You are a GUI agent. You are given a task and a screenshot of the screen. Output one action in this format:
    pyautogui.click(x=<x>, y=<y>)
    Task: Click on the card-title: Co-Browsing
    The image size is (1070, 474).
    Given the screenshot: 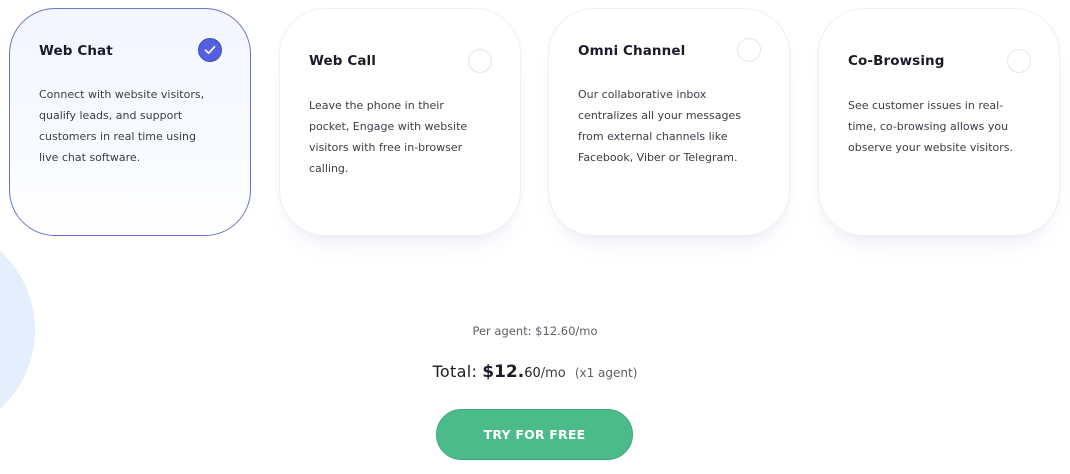 What is the action you would take?
    pyautogui.click(x=896, y=61)
    